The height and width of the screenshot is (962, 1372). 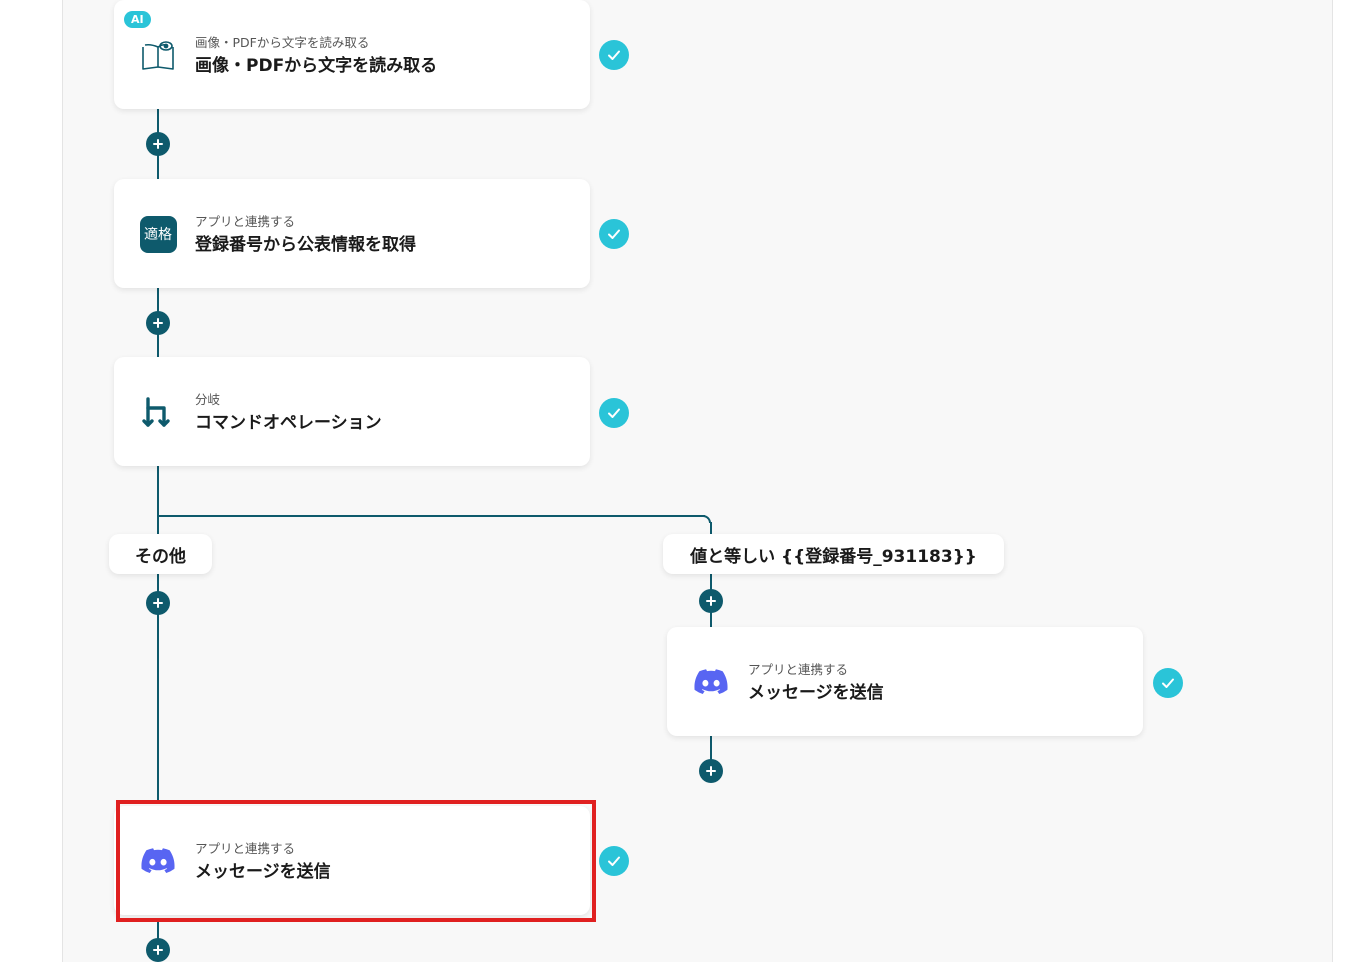 I want to click on step-card-discord-left: アプリと連携する メッセージを送信, so click(x=352, y=860).